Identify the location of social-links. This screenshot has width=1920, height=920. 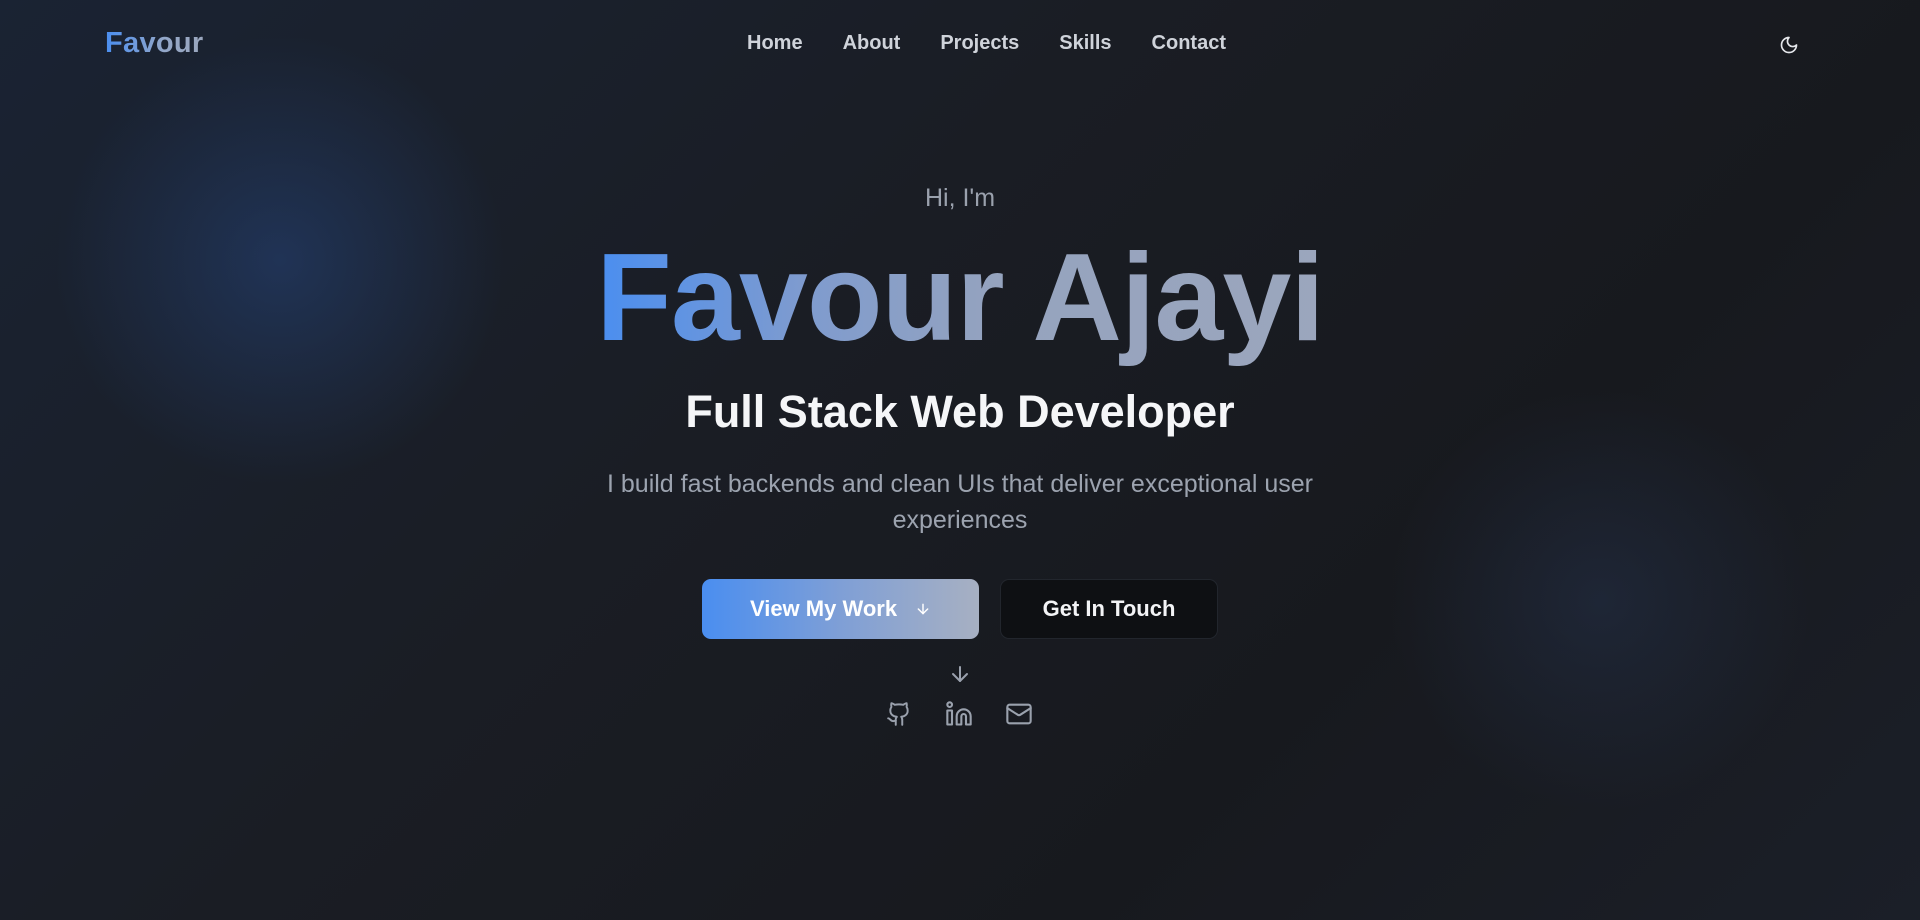
(959, 714).